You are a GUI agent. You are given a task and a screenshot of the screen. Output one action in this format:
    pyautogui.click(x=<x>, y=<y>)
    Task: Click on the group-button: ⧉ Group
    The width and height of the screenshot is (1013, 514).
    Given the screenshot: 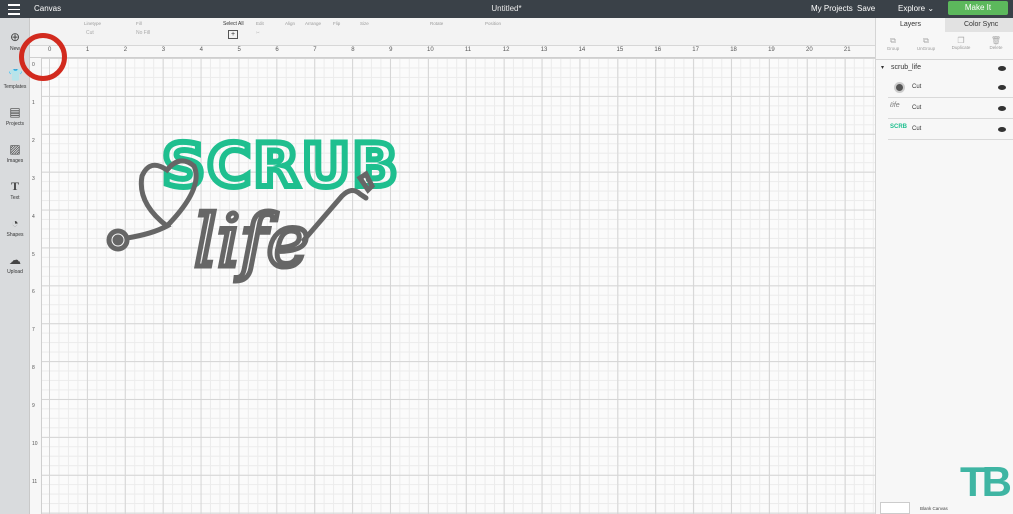 What is the action you would take?
    pyautogui.click(x=893, y=43)
    